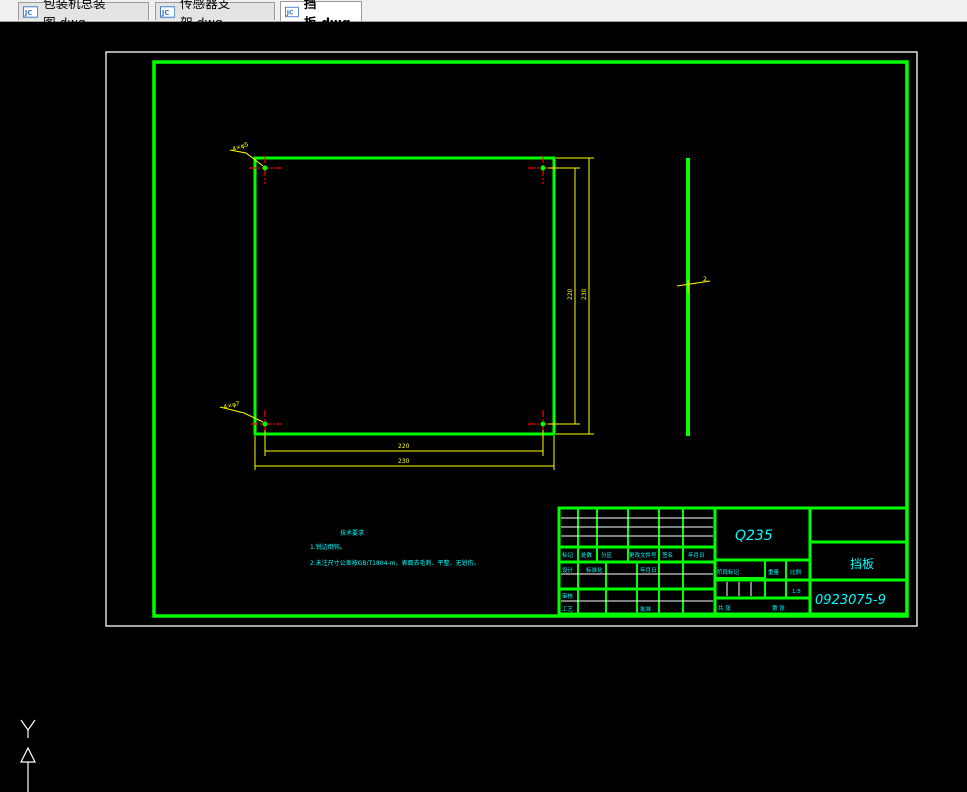 This screenshot has width=967, height=792. Describe the element at coordinates (568, 570) in the screenshot. I see `tb-designer: 设计` at that location.